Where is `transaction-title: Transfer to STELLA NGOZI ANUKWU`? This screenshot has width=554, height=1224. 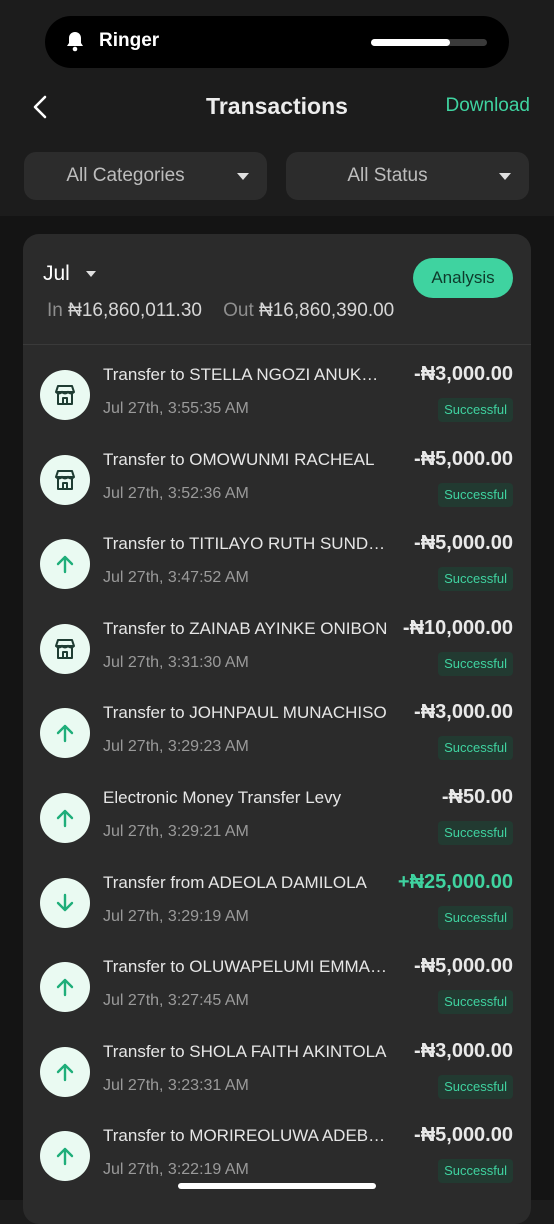 transaction-title: Transfer to STELLA NGOZI ANUKWU is located at coordinates (246, 374).